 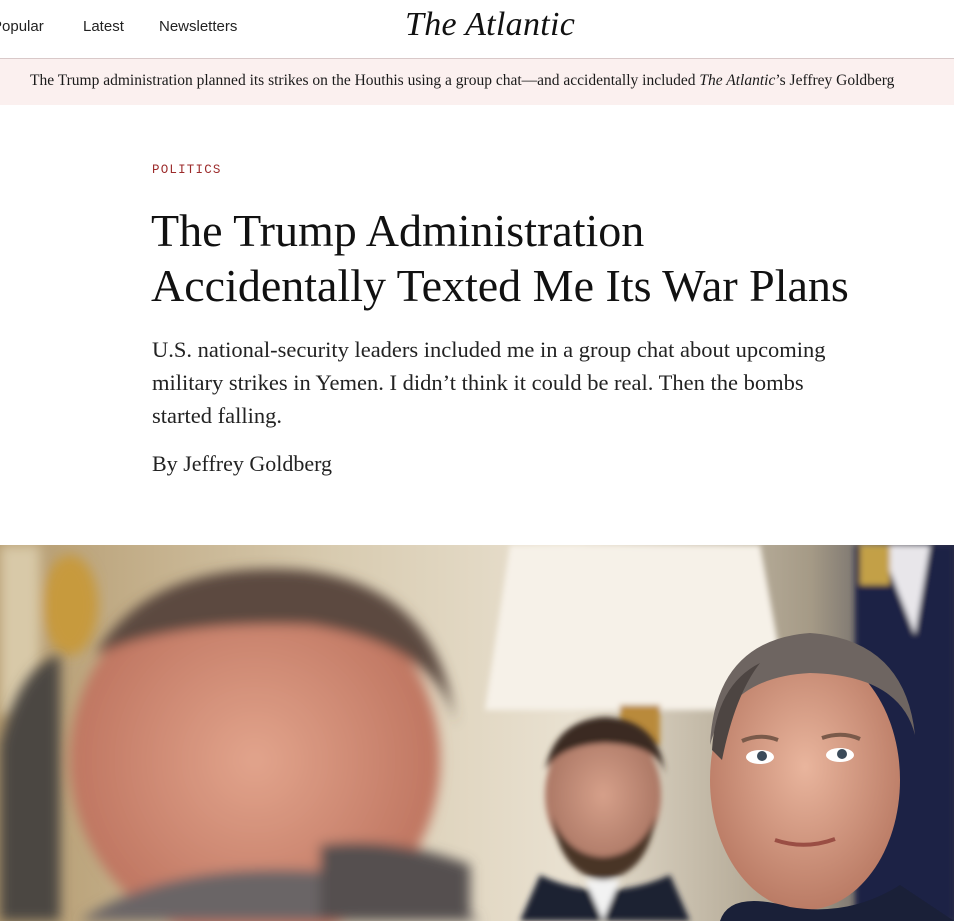 I want to click on nav-item-popular: Popular, so click(x=22, y=26).